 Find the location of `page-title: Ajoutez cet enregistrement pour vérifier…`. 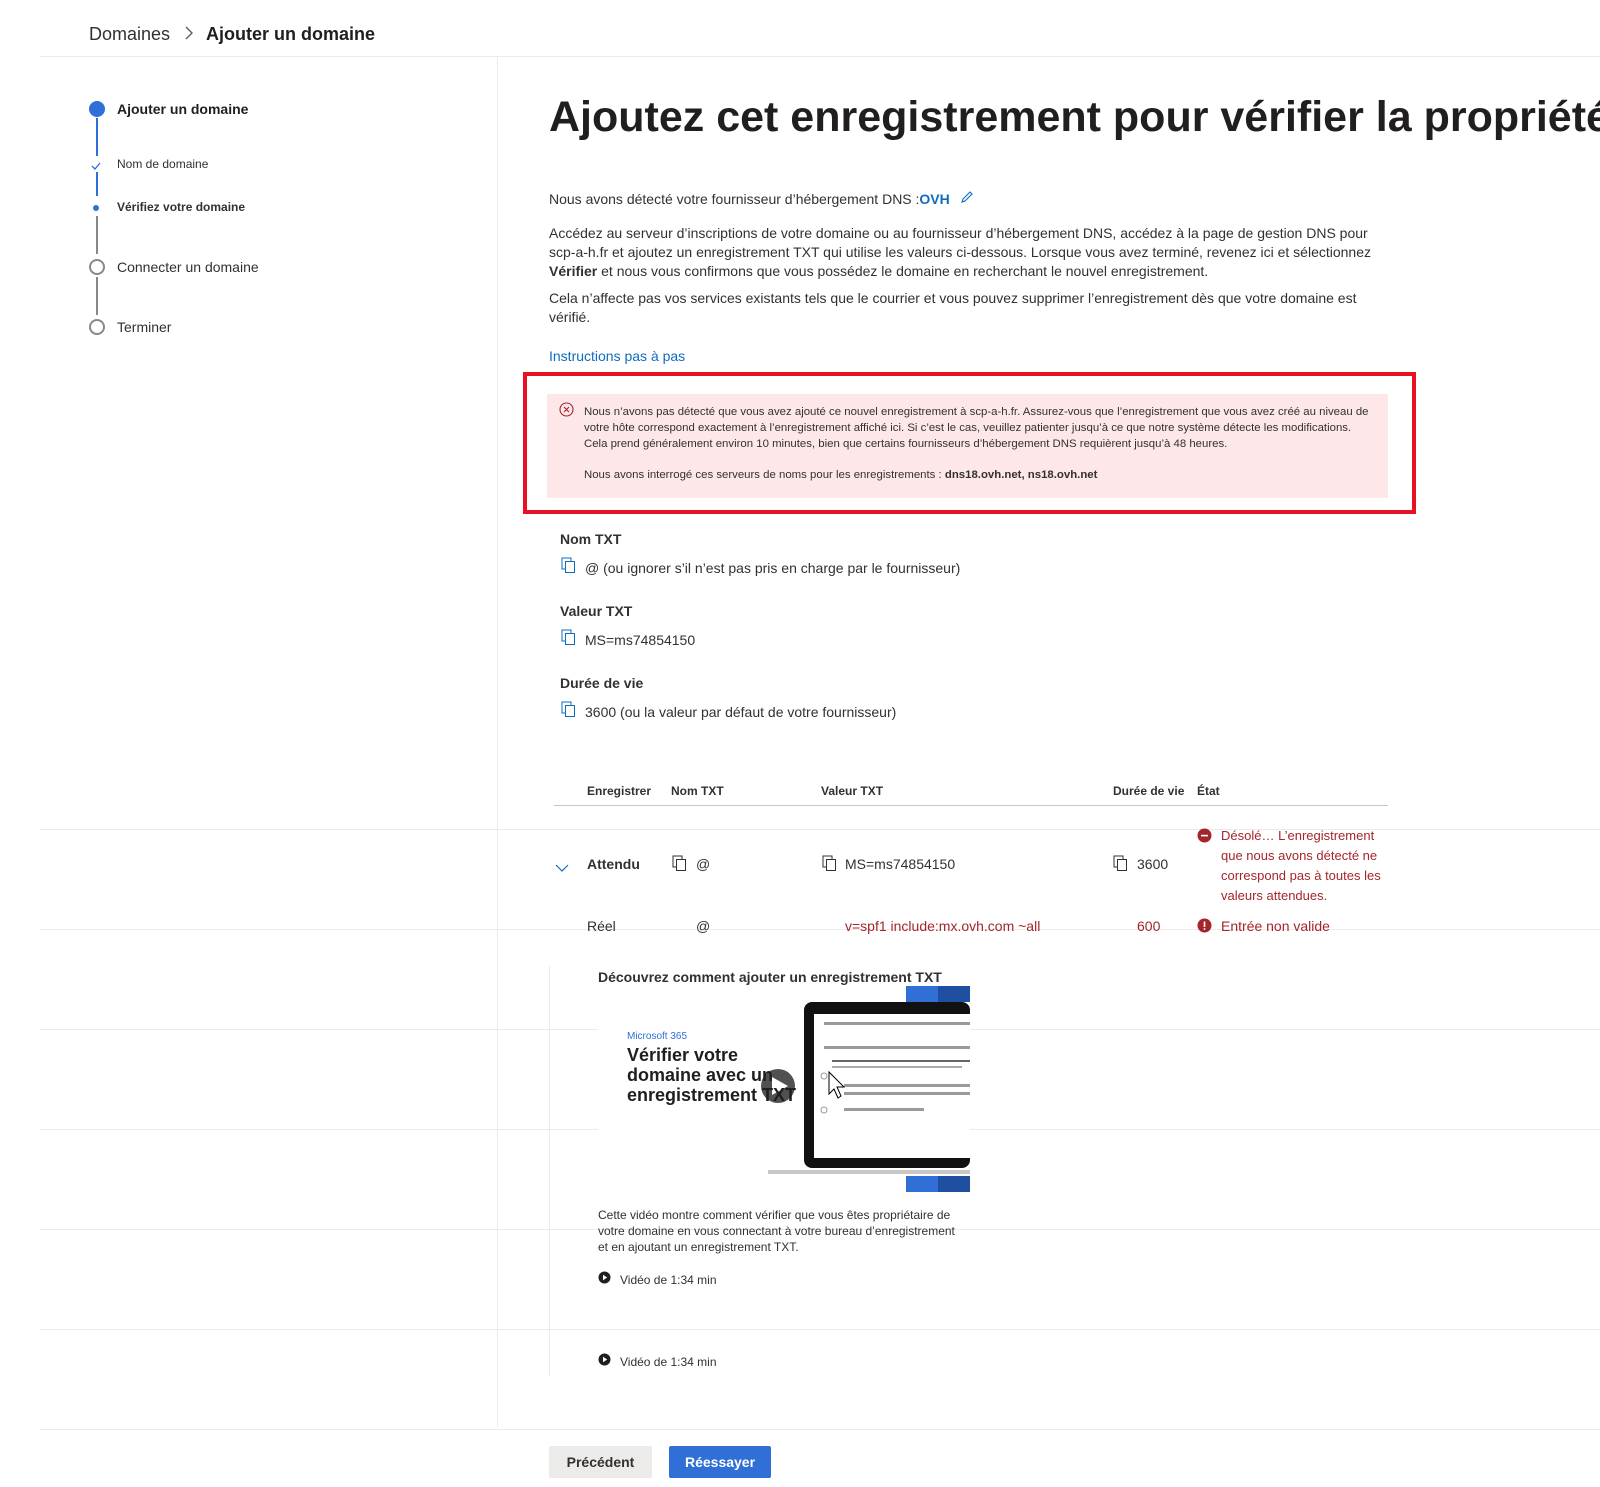

page-title: Ajoutez cet enregistrement pour vérifier… is located at coordinates (1074, 117).